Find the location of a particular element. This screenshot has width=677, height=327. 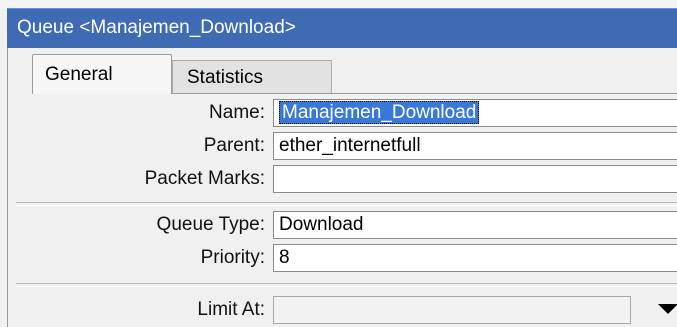

limit-at-label: Limit At: is located at coordinates (231, 309).